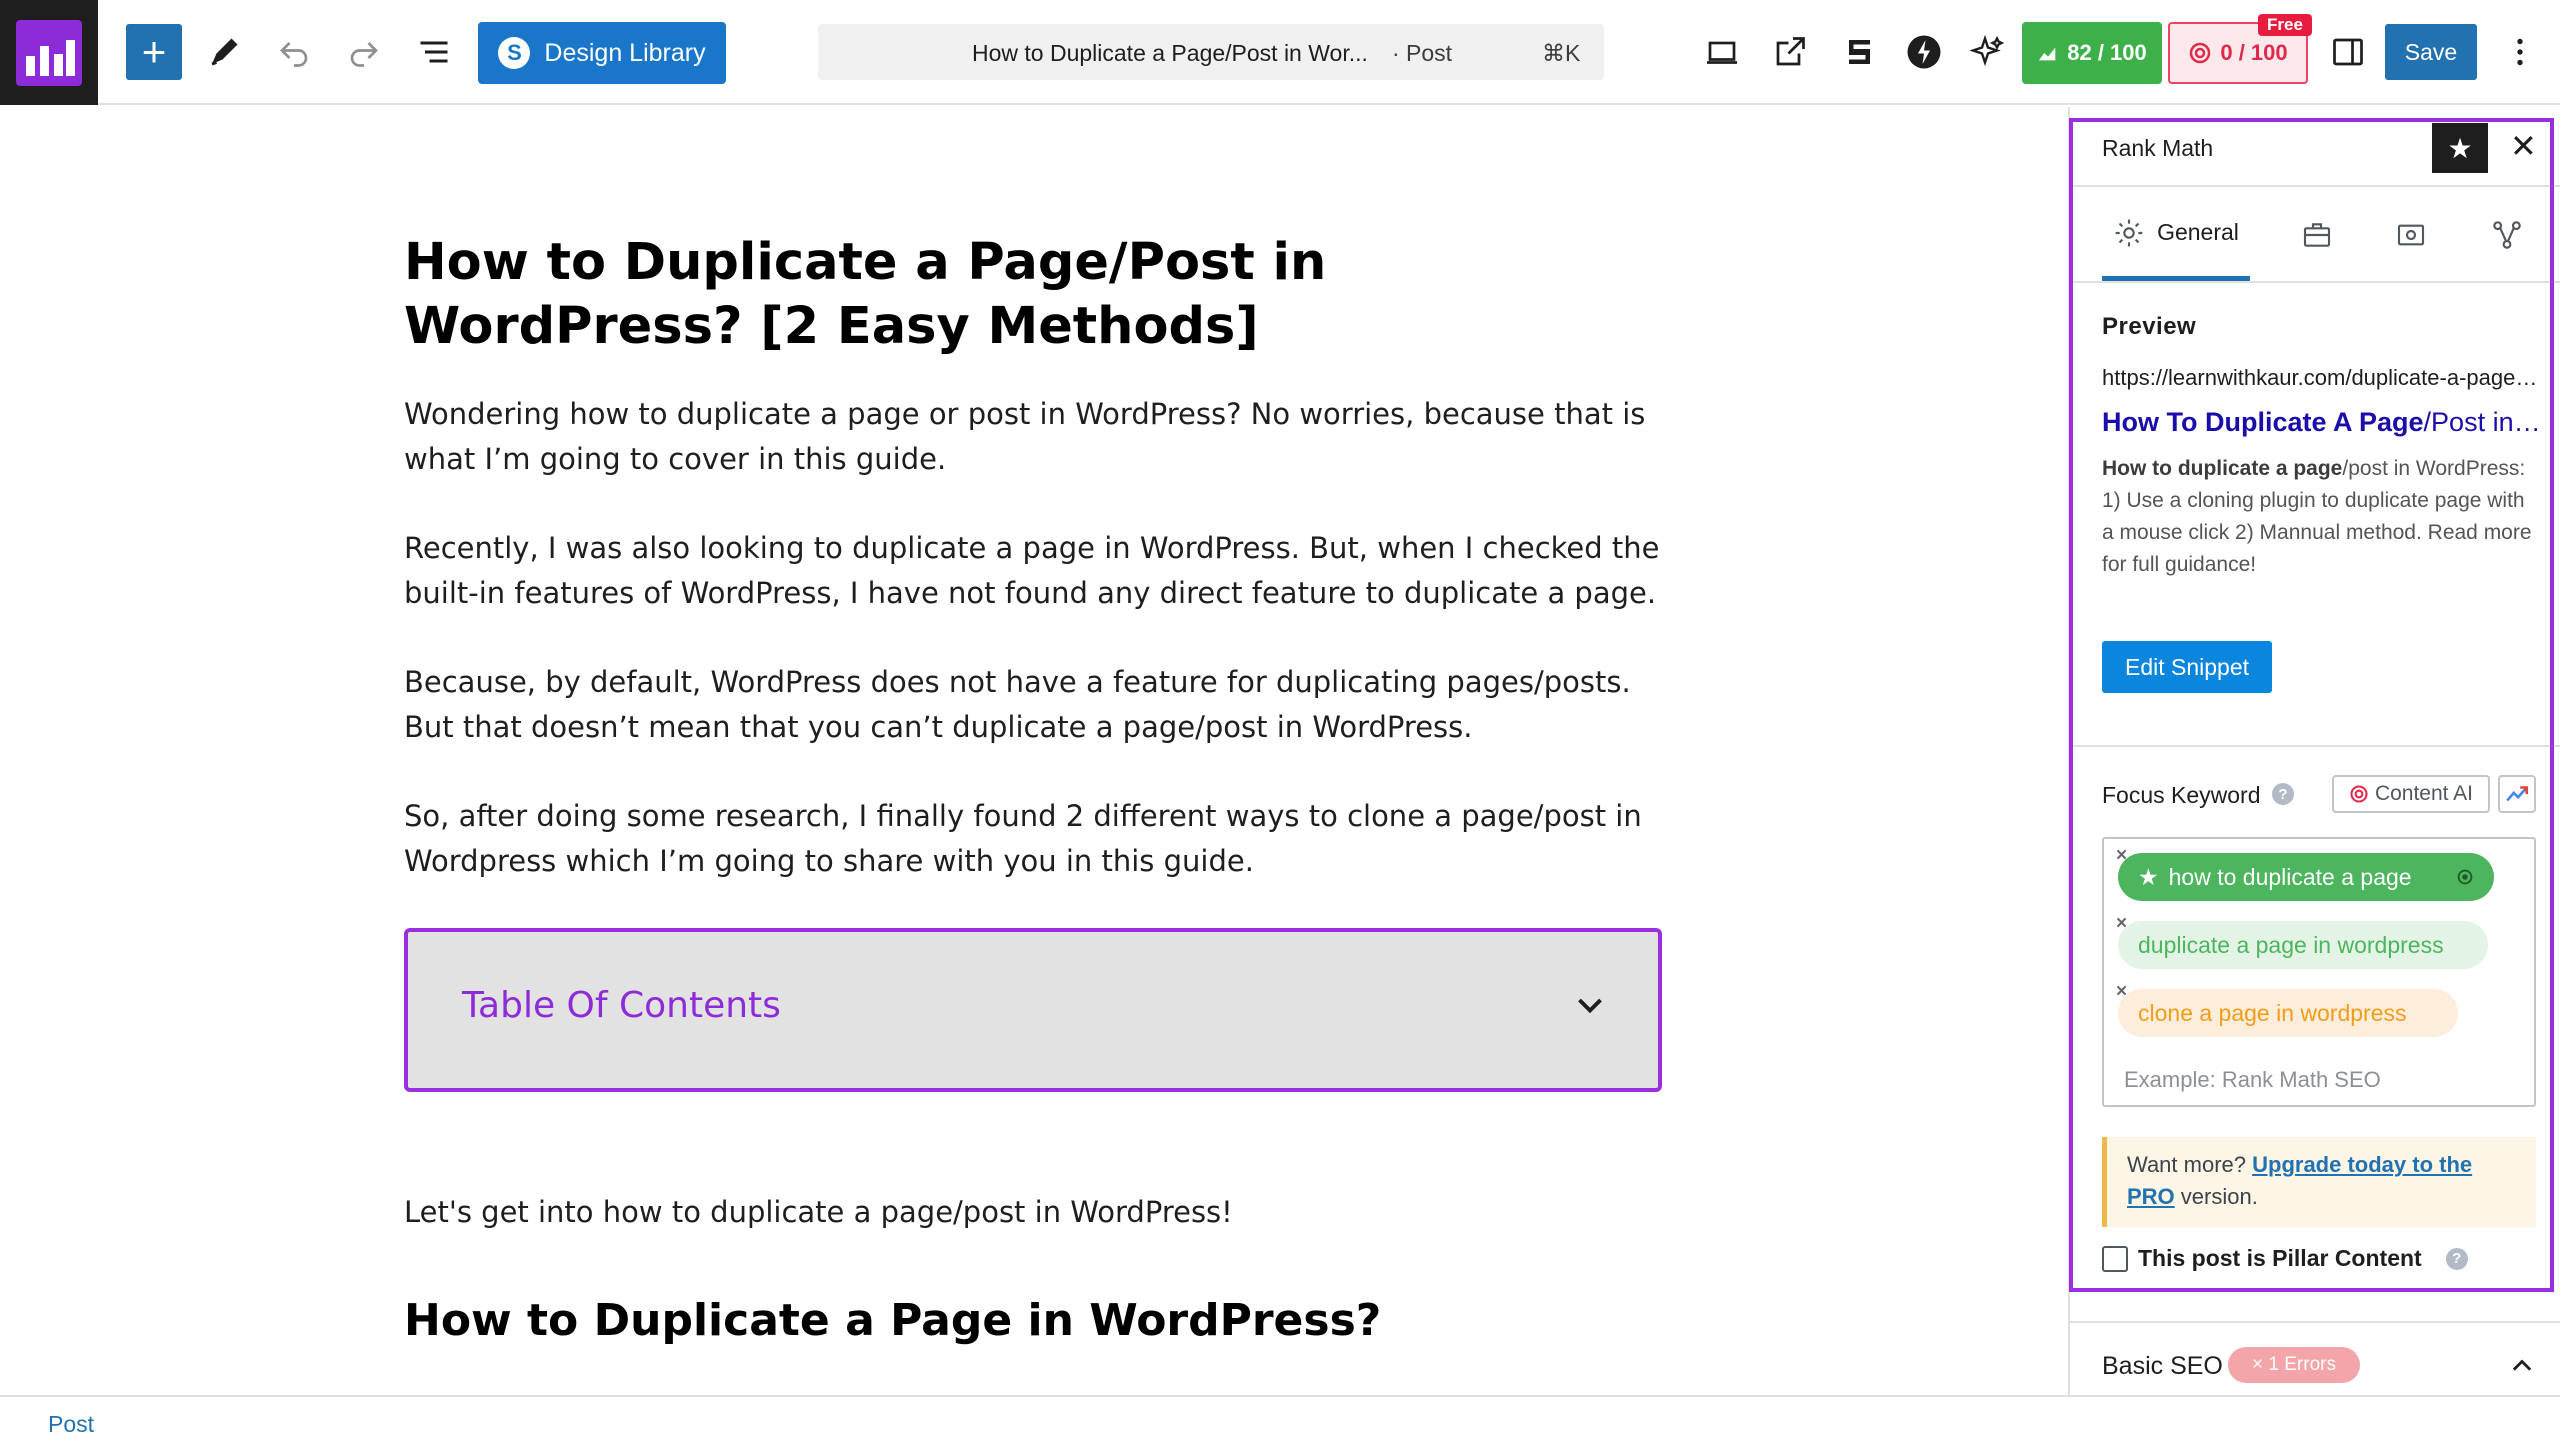 Image resolution: width=2560 pixels, height=1449 pixels. Describe the element at coordinates (2460, 148) in the screenshot. I see `pin-star-icon: ★` at that location.